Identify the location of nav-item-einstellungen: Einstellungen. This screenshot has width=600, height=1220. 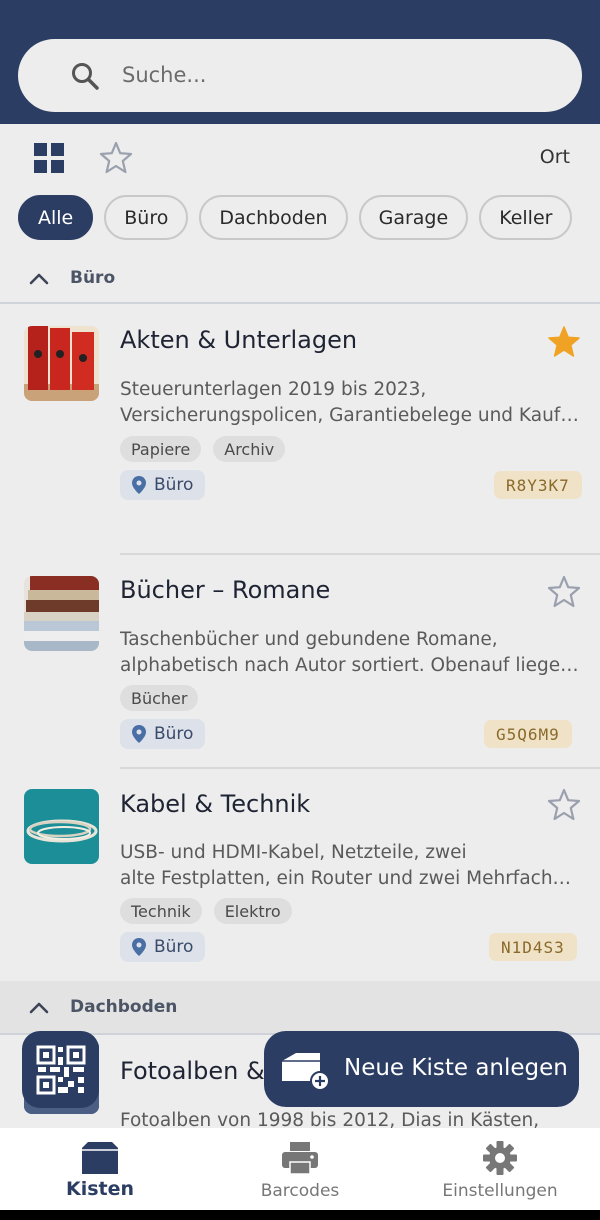
(500, 1169).